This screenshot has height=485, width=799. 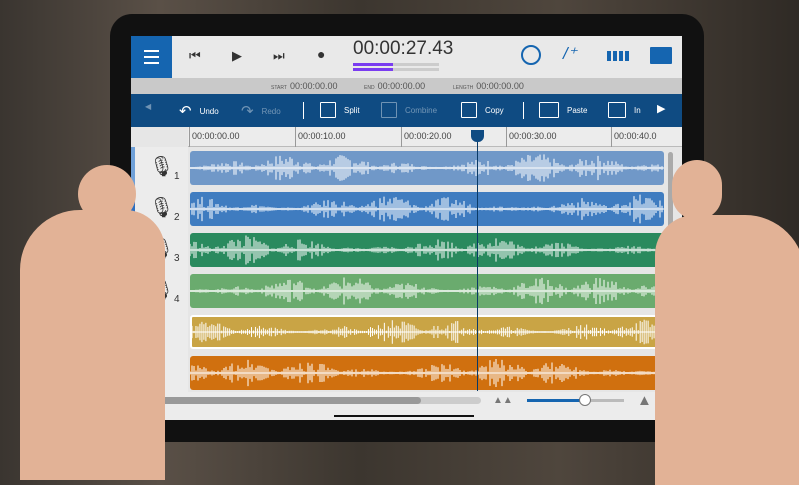 I want to click on level-meter-left, so click(x=396, y=64).